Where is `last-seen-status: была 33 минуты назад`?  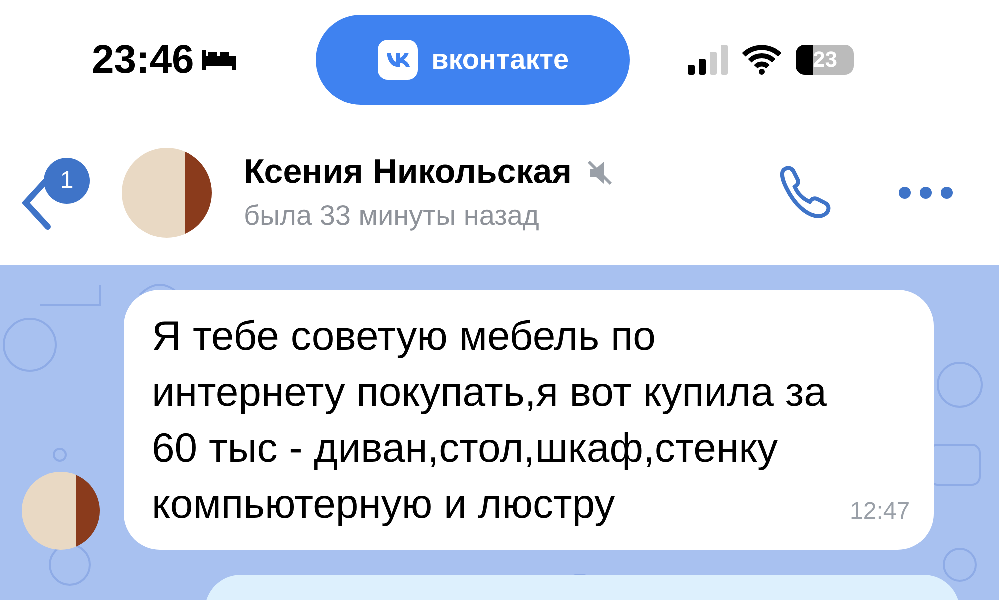 last-seen-status: была 33 минуты назад is located at coordinates (392, 216).